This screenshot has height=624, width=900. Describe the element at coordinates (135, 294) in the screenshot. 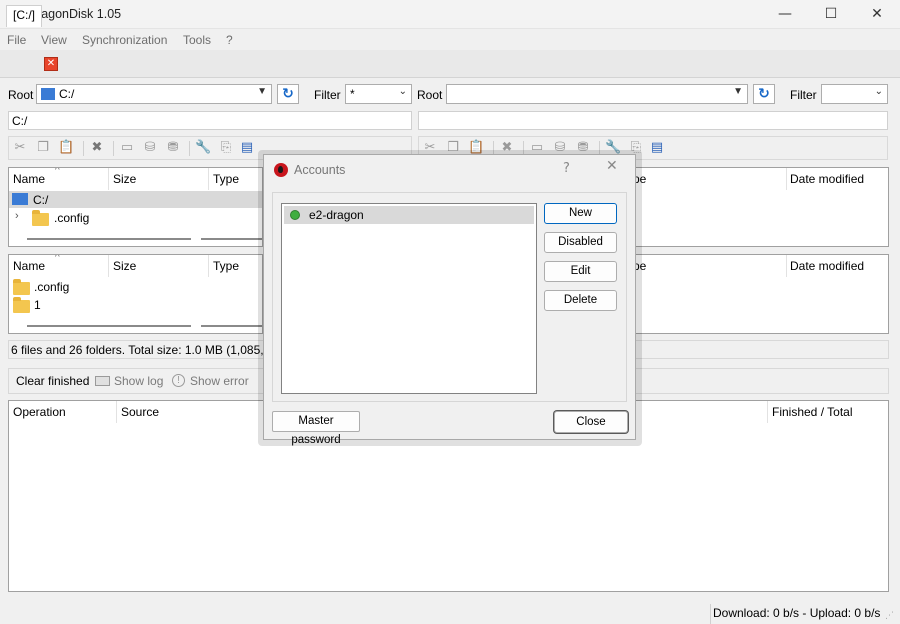

I see `left-file-list: Name ^ Size Type .config 1` at that location.